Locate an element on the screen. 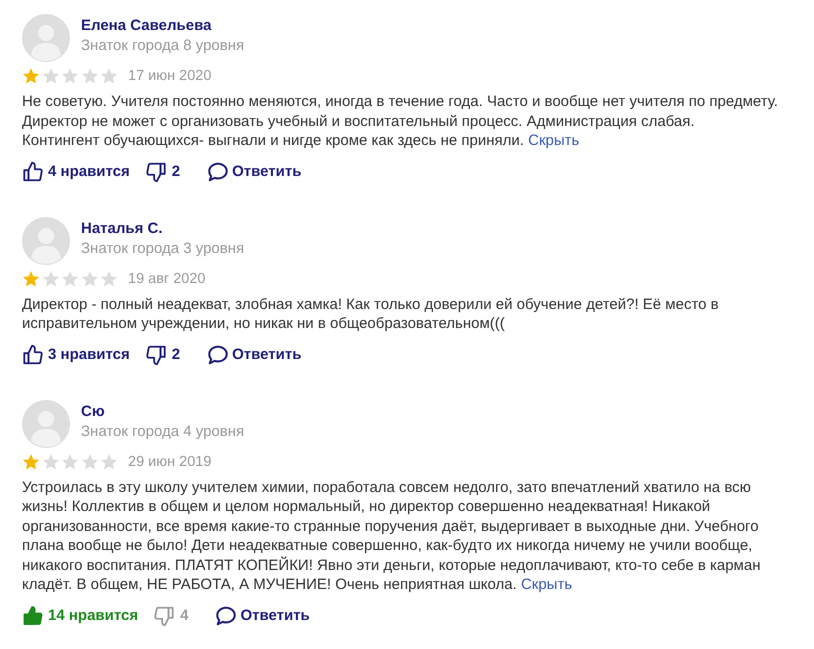  author-rank: Знаток города 8 уровня is located at coordinates (162, 46).